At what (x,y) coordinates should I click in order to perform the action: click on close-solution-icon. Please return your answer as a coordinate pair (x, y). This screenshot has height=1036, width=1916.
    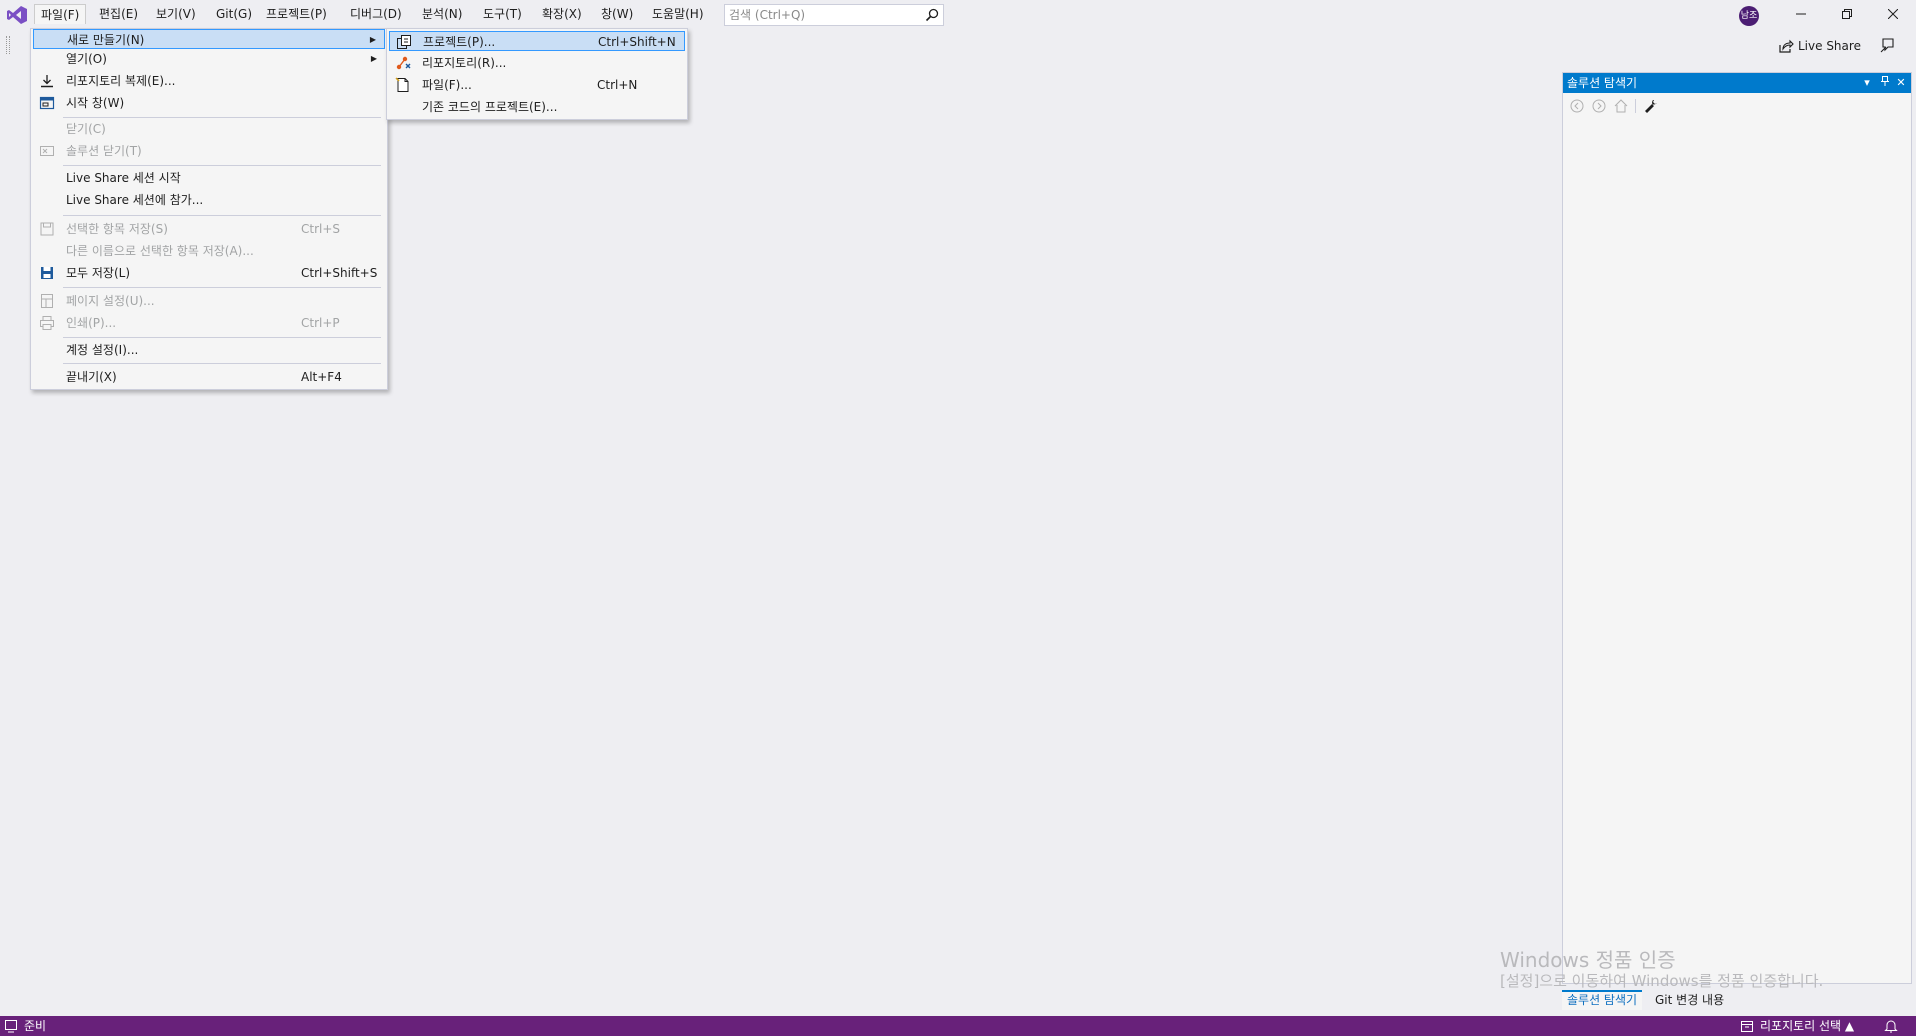
    Looking at the image, I should click on (47, 151).